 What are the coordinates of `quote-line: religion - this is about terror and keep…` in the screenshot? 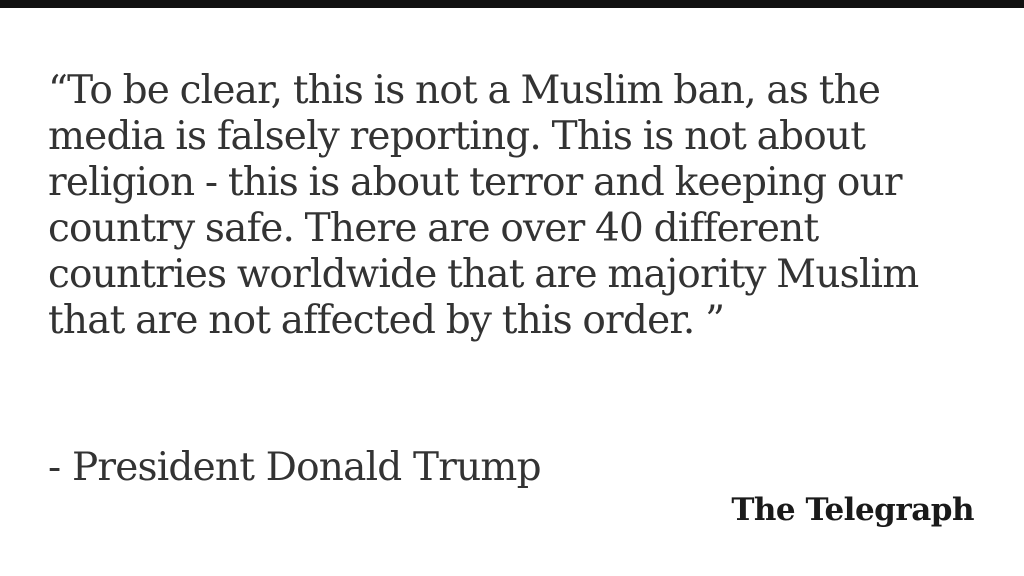 It's located at (475, 182).